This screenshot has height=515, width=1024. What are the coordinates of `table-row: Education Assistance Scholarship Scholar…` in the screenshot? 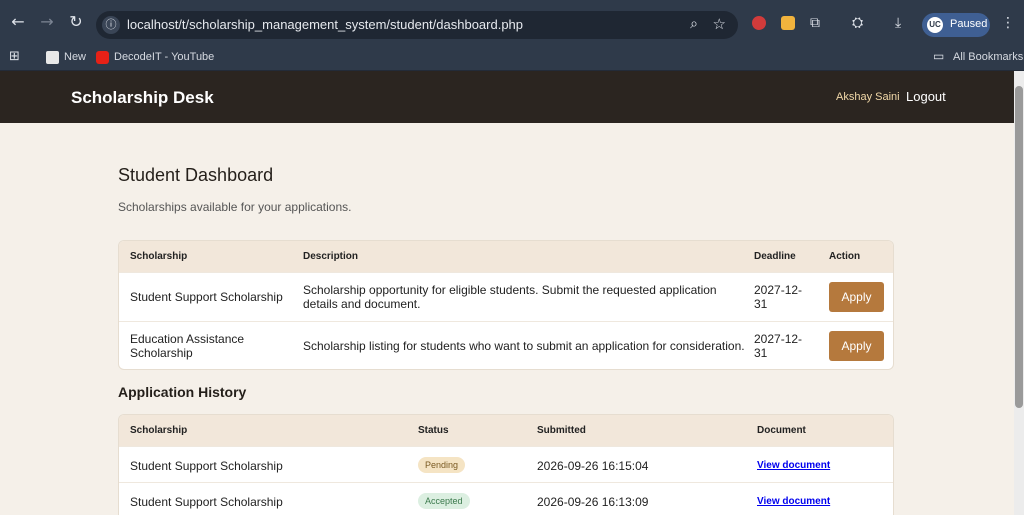 It's located at (506, 345).